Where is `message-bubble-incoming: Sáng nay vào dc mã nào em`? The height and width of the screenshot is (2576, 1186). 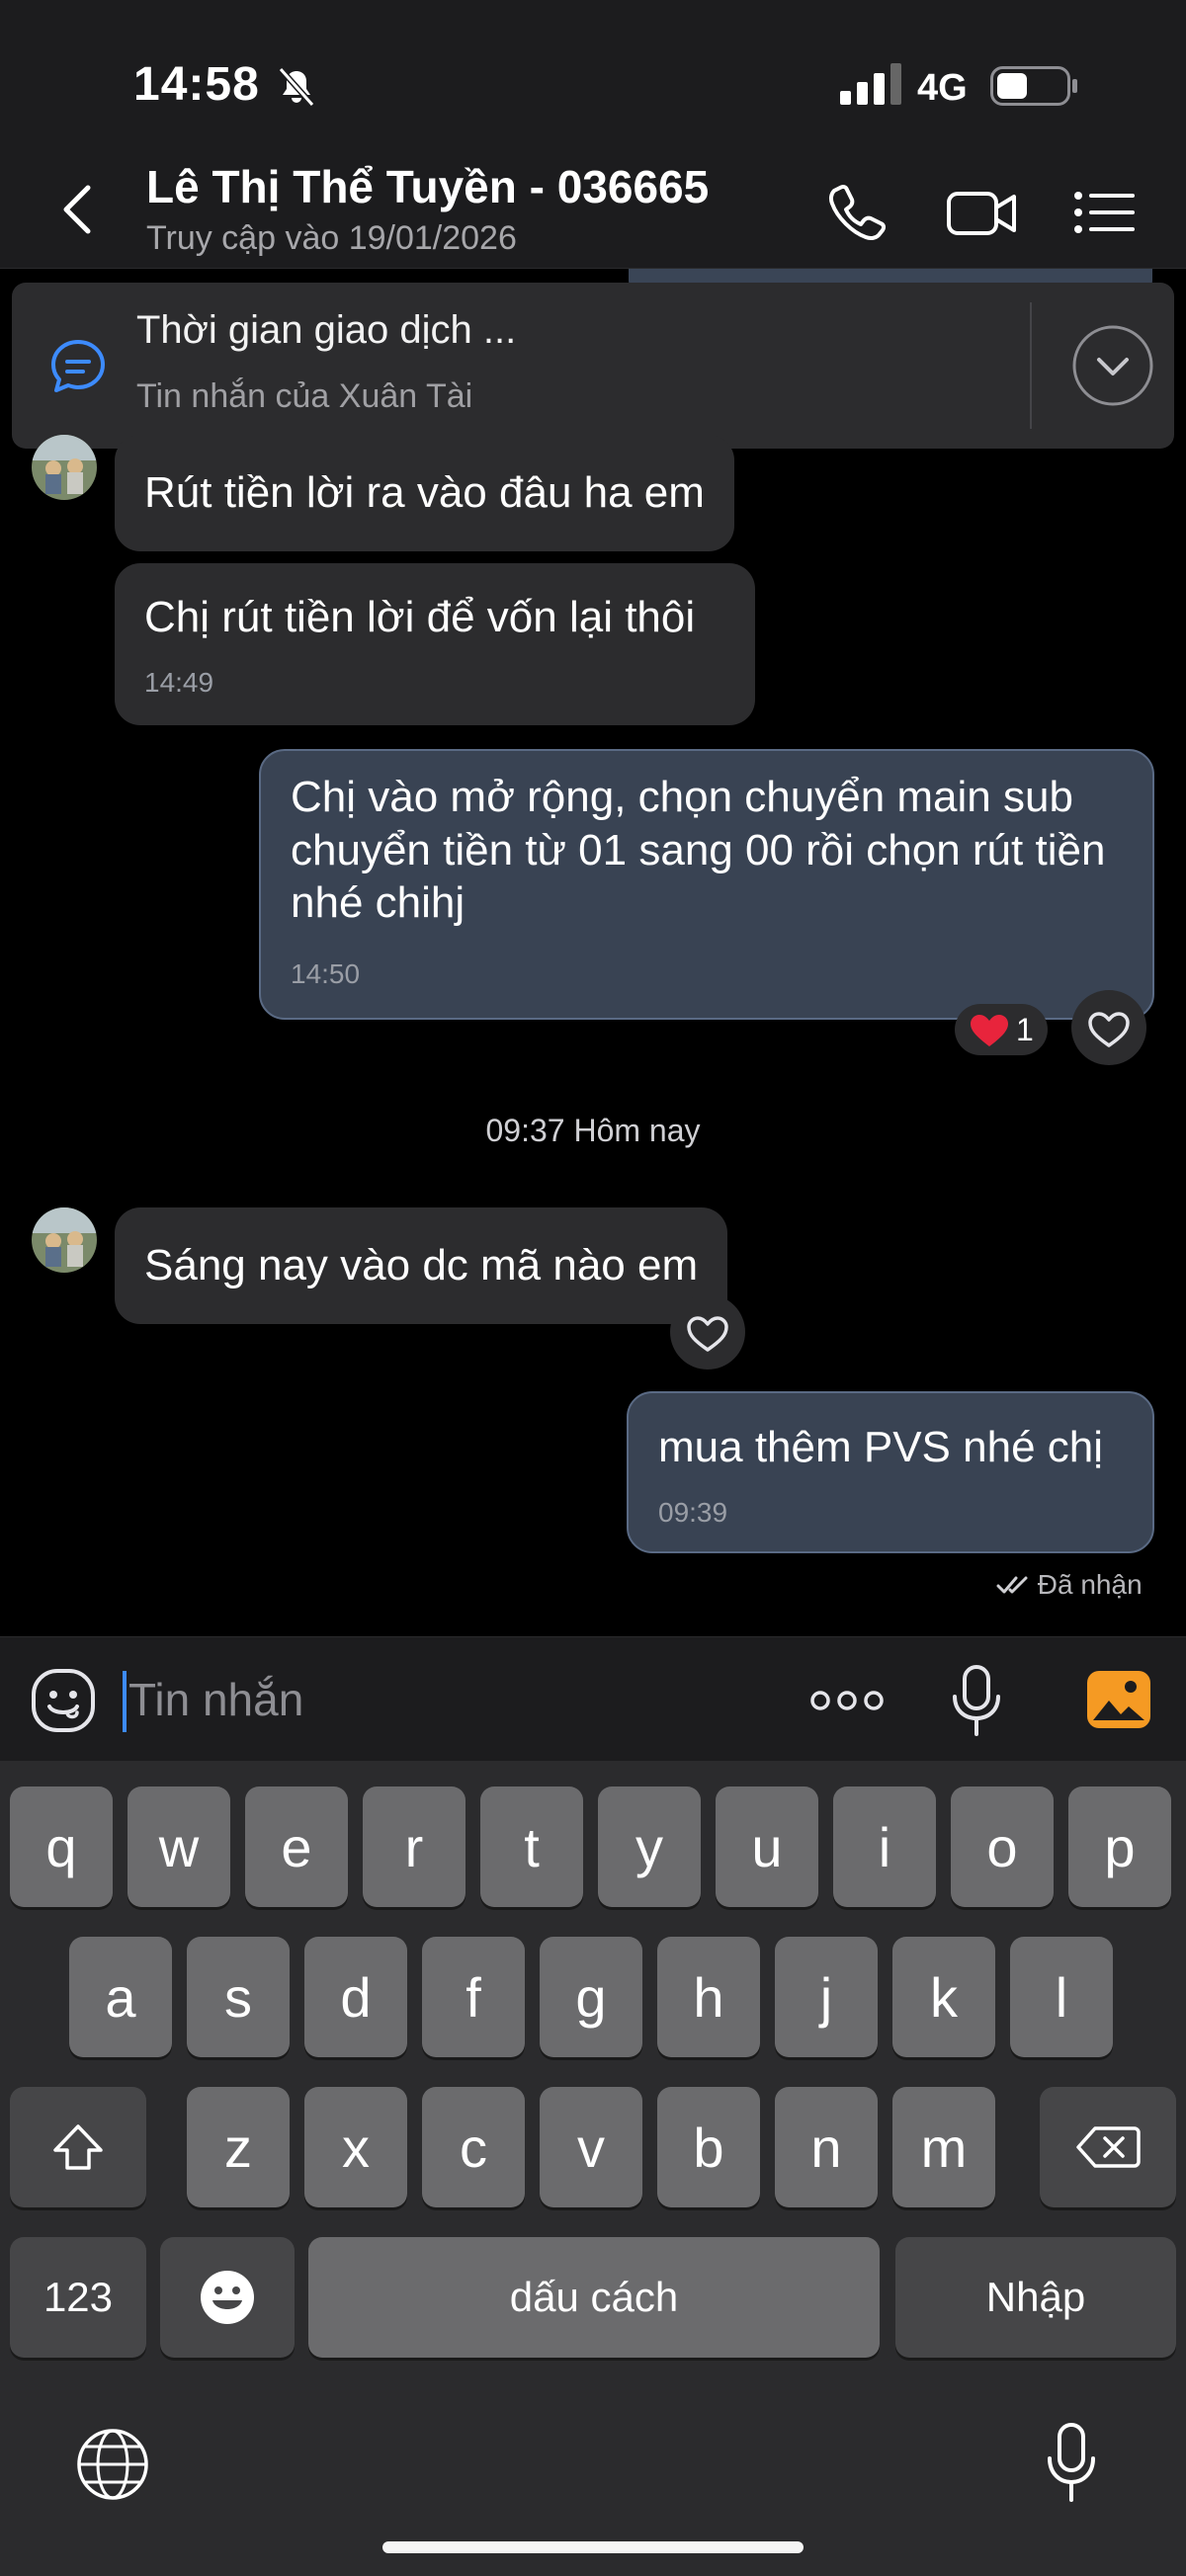 message-bubble-incoming: Sáng nay vào dc mã nào em is located at coordinates (421, 1265).